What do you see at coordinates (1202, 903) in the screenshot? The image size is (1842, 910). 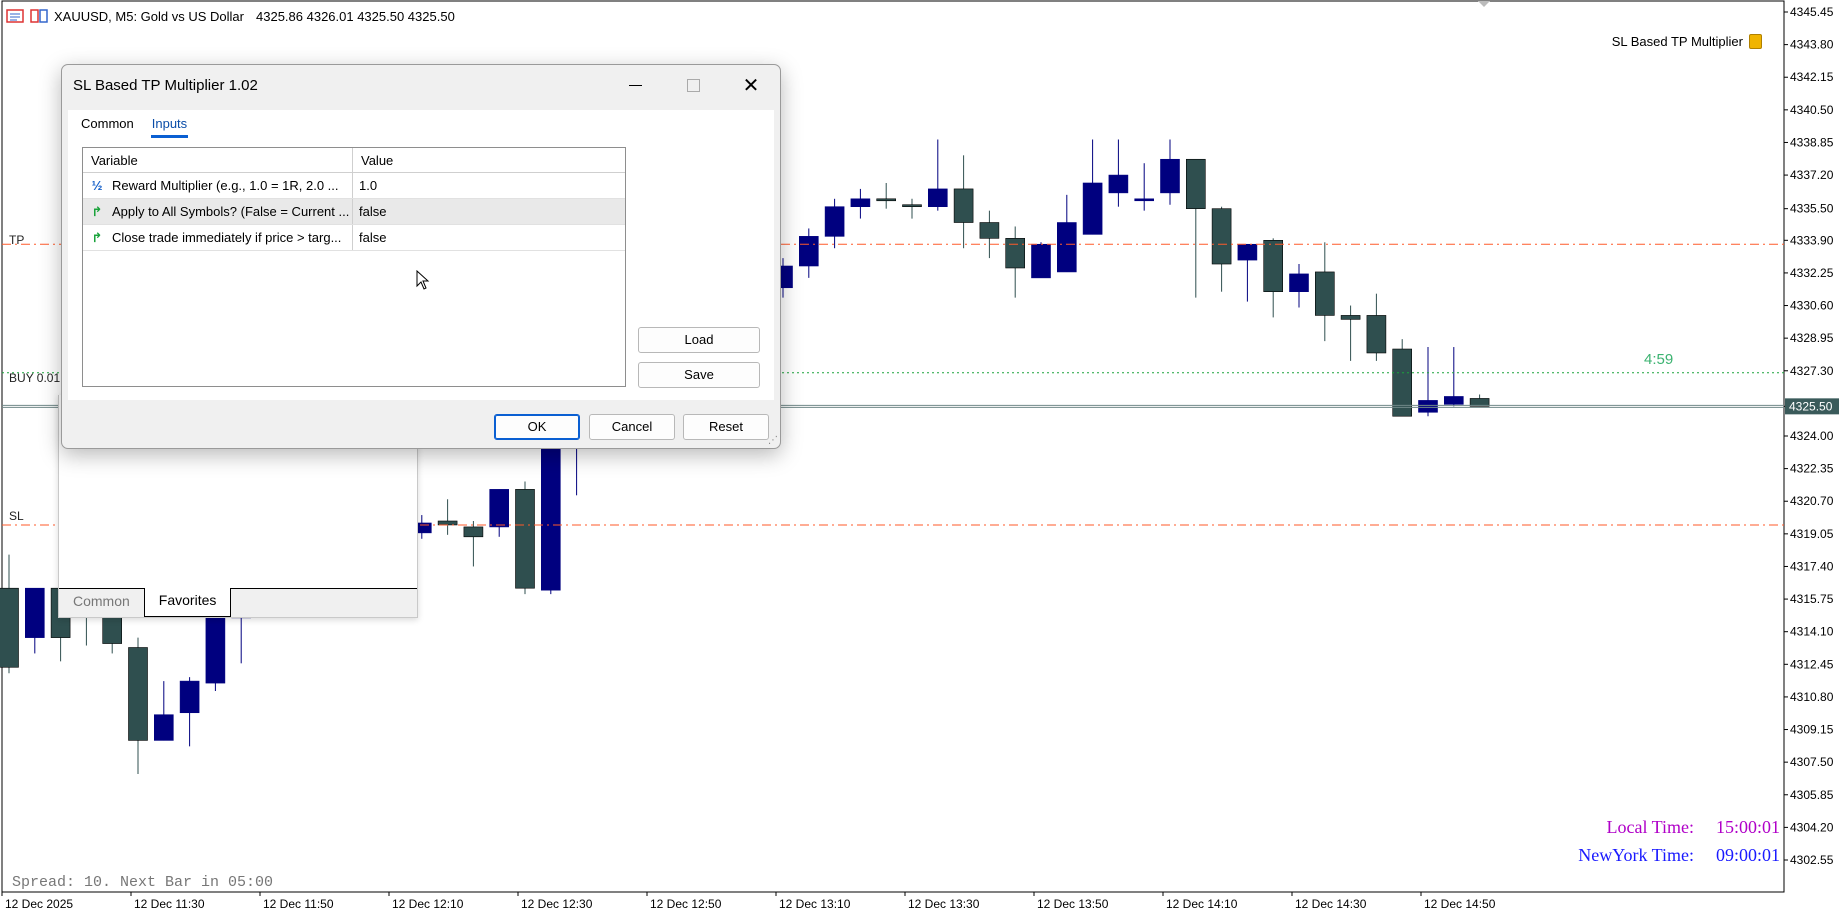 I see `time-label: 12 Dec 14:10` at bounding box center [1202, 903].